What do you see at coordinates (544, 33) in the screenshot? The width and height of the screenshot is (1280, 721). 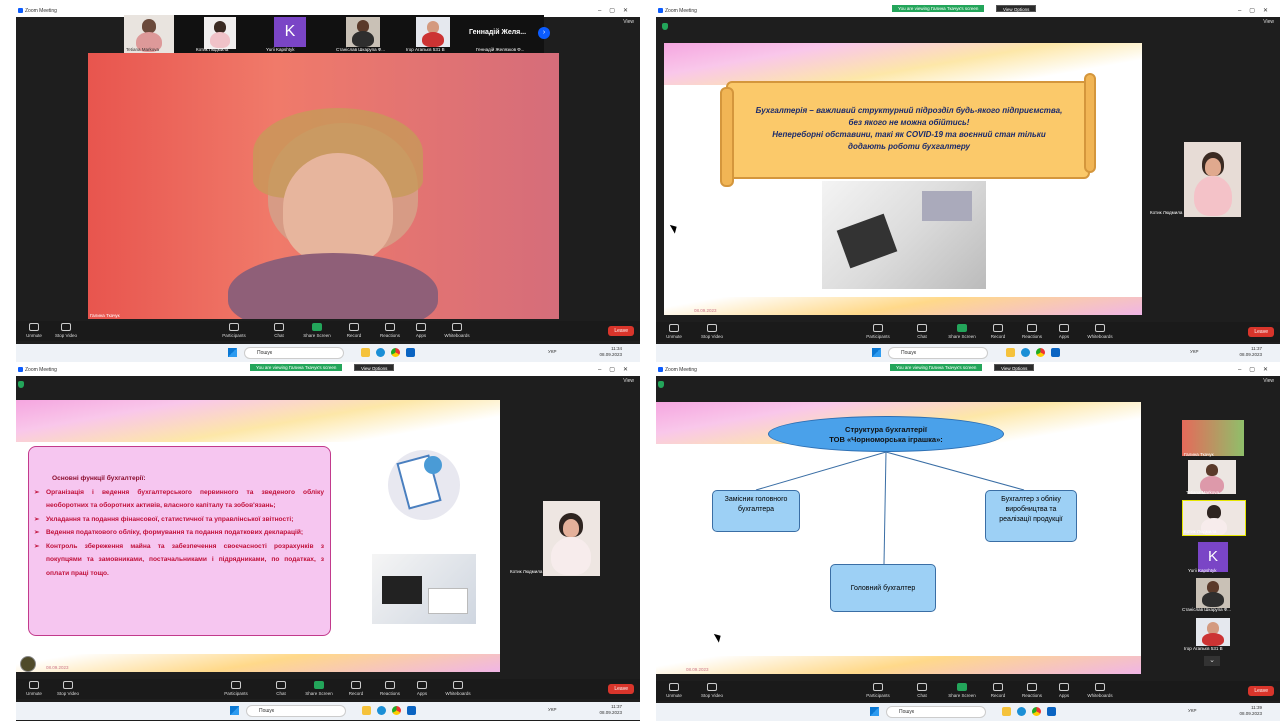 I see `next-page-icon: ›` at bounding box center [544, 33].